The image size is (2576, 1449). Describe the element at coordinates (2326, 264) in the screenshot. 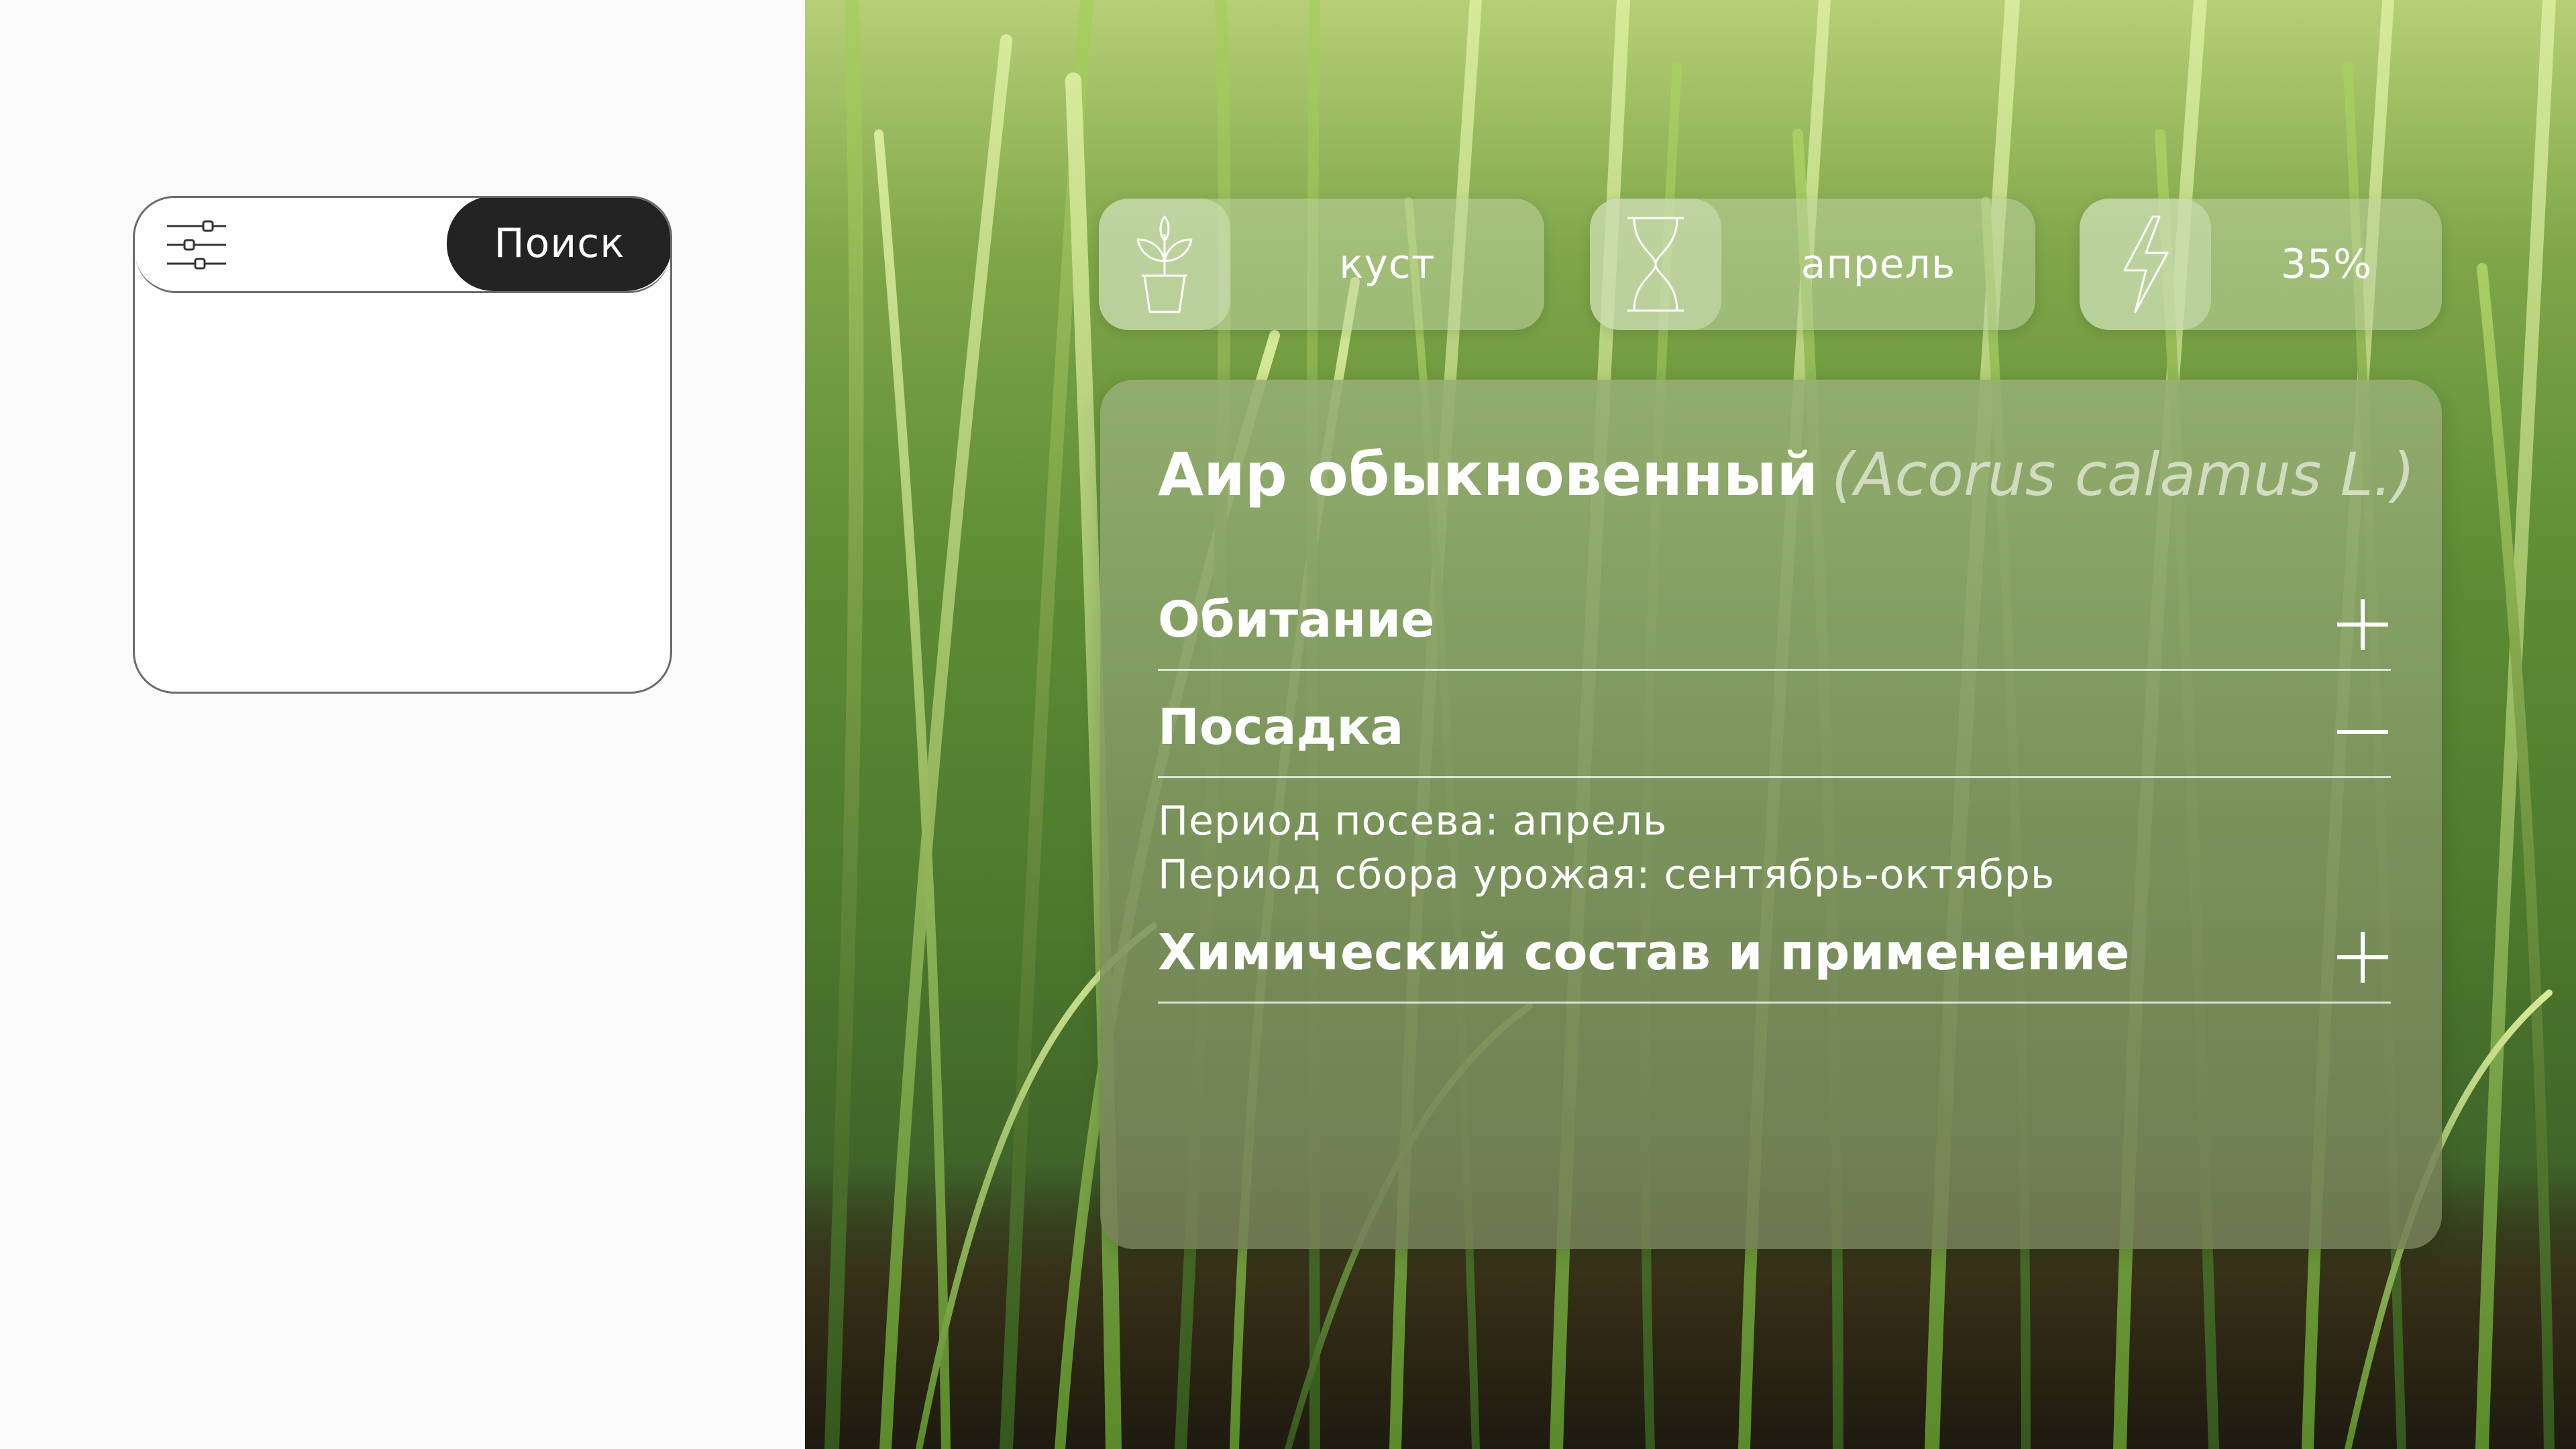

I see `tag-label: 35%` at that location.